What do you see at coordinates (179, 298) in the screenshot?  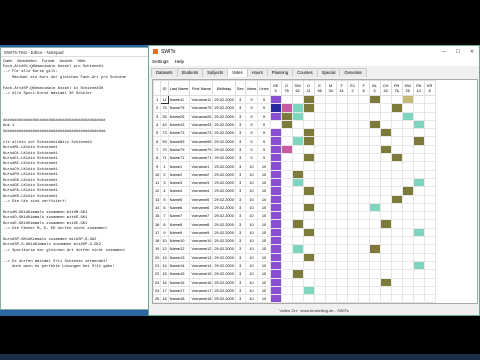 I see `table-cell: Name18` at bounding box center [179, 298].